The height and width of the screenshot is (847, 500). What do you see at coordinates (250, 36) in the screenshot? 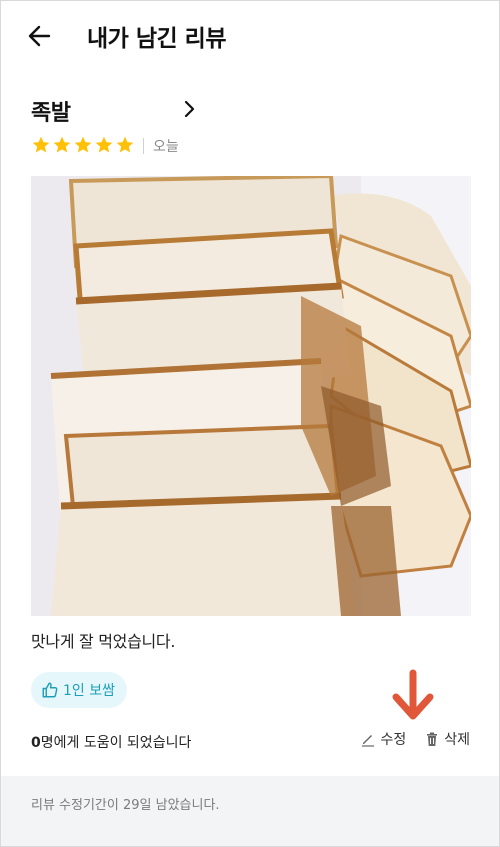
I see `app-header: 내가 남긴 리뷰` at bounding box center [250, 36].